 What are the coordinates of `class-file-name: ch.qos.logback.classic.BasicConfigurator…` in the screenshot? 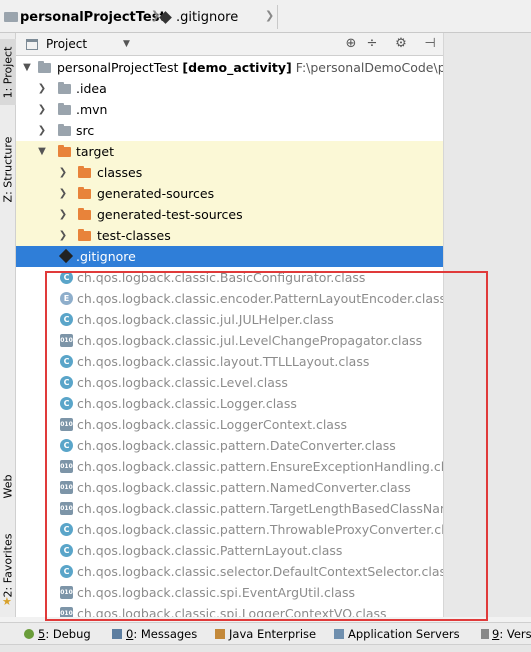 It's located at (221, 277).